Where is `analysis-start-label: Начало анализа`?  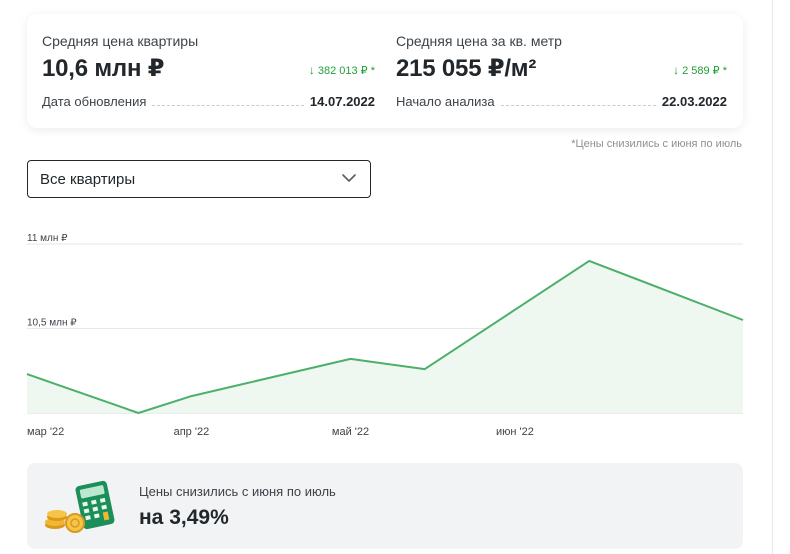
analysis-start-label: Начало анализа is located at coordinates (445, 101).